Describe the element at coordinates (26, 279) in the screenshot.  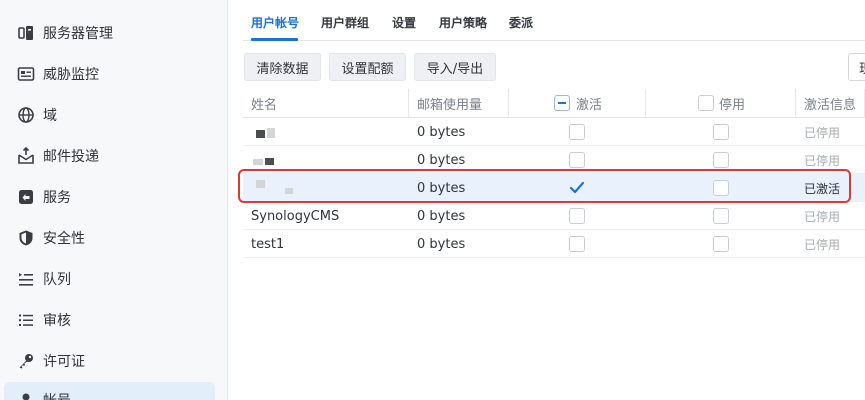
I see `queue-icon` at that location.